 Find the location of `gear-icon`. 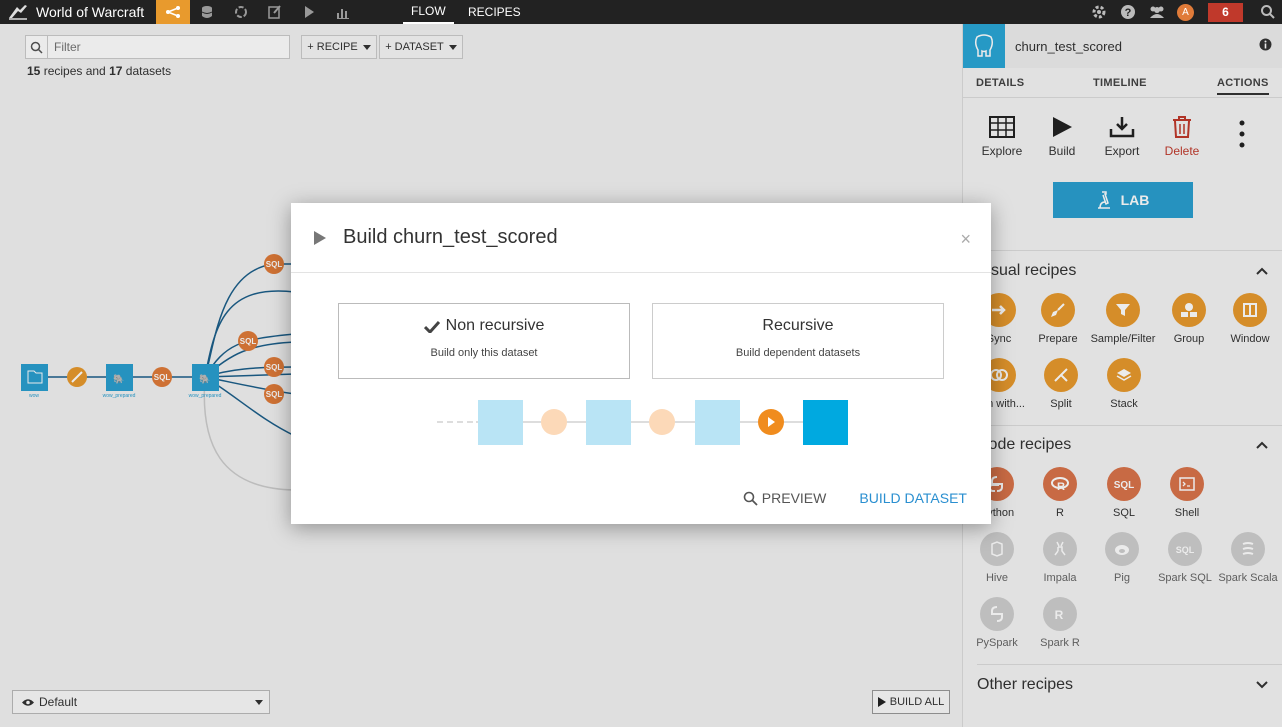

gear-icon is located at coordinates (1098, 12).